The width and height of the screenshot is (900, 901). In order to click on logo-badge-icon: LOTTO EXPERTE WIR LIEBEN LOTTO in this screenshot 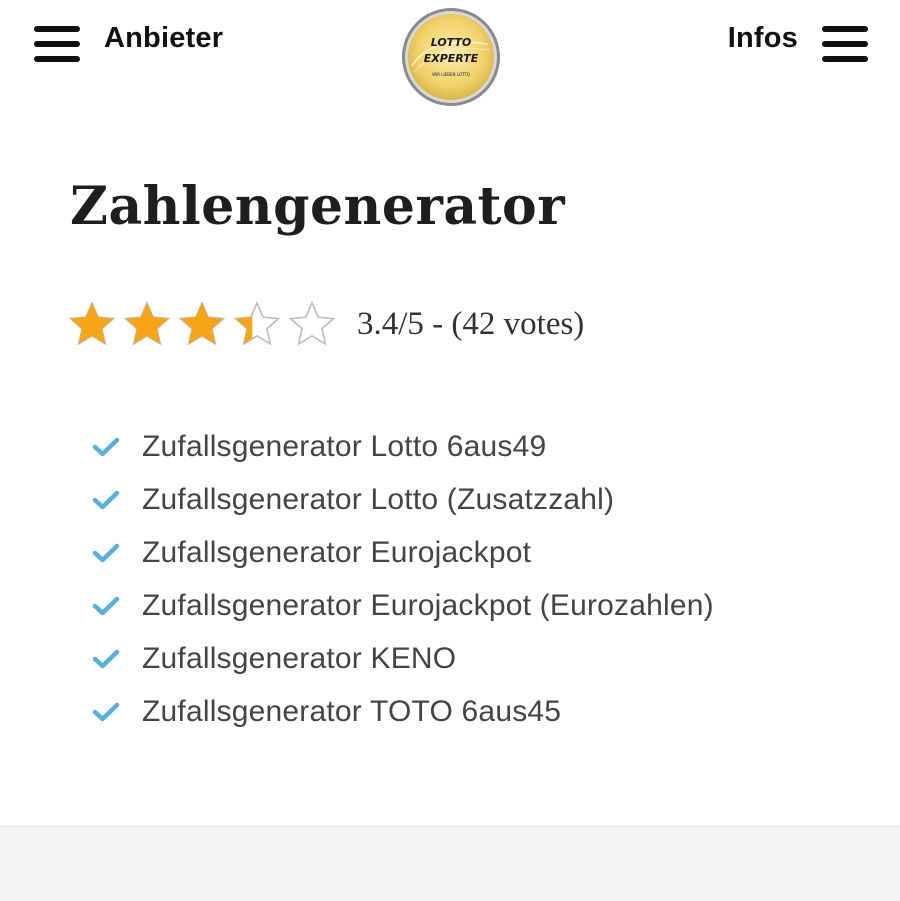, I will do `click(451, 57)`.